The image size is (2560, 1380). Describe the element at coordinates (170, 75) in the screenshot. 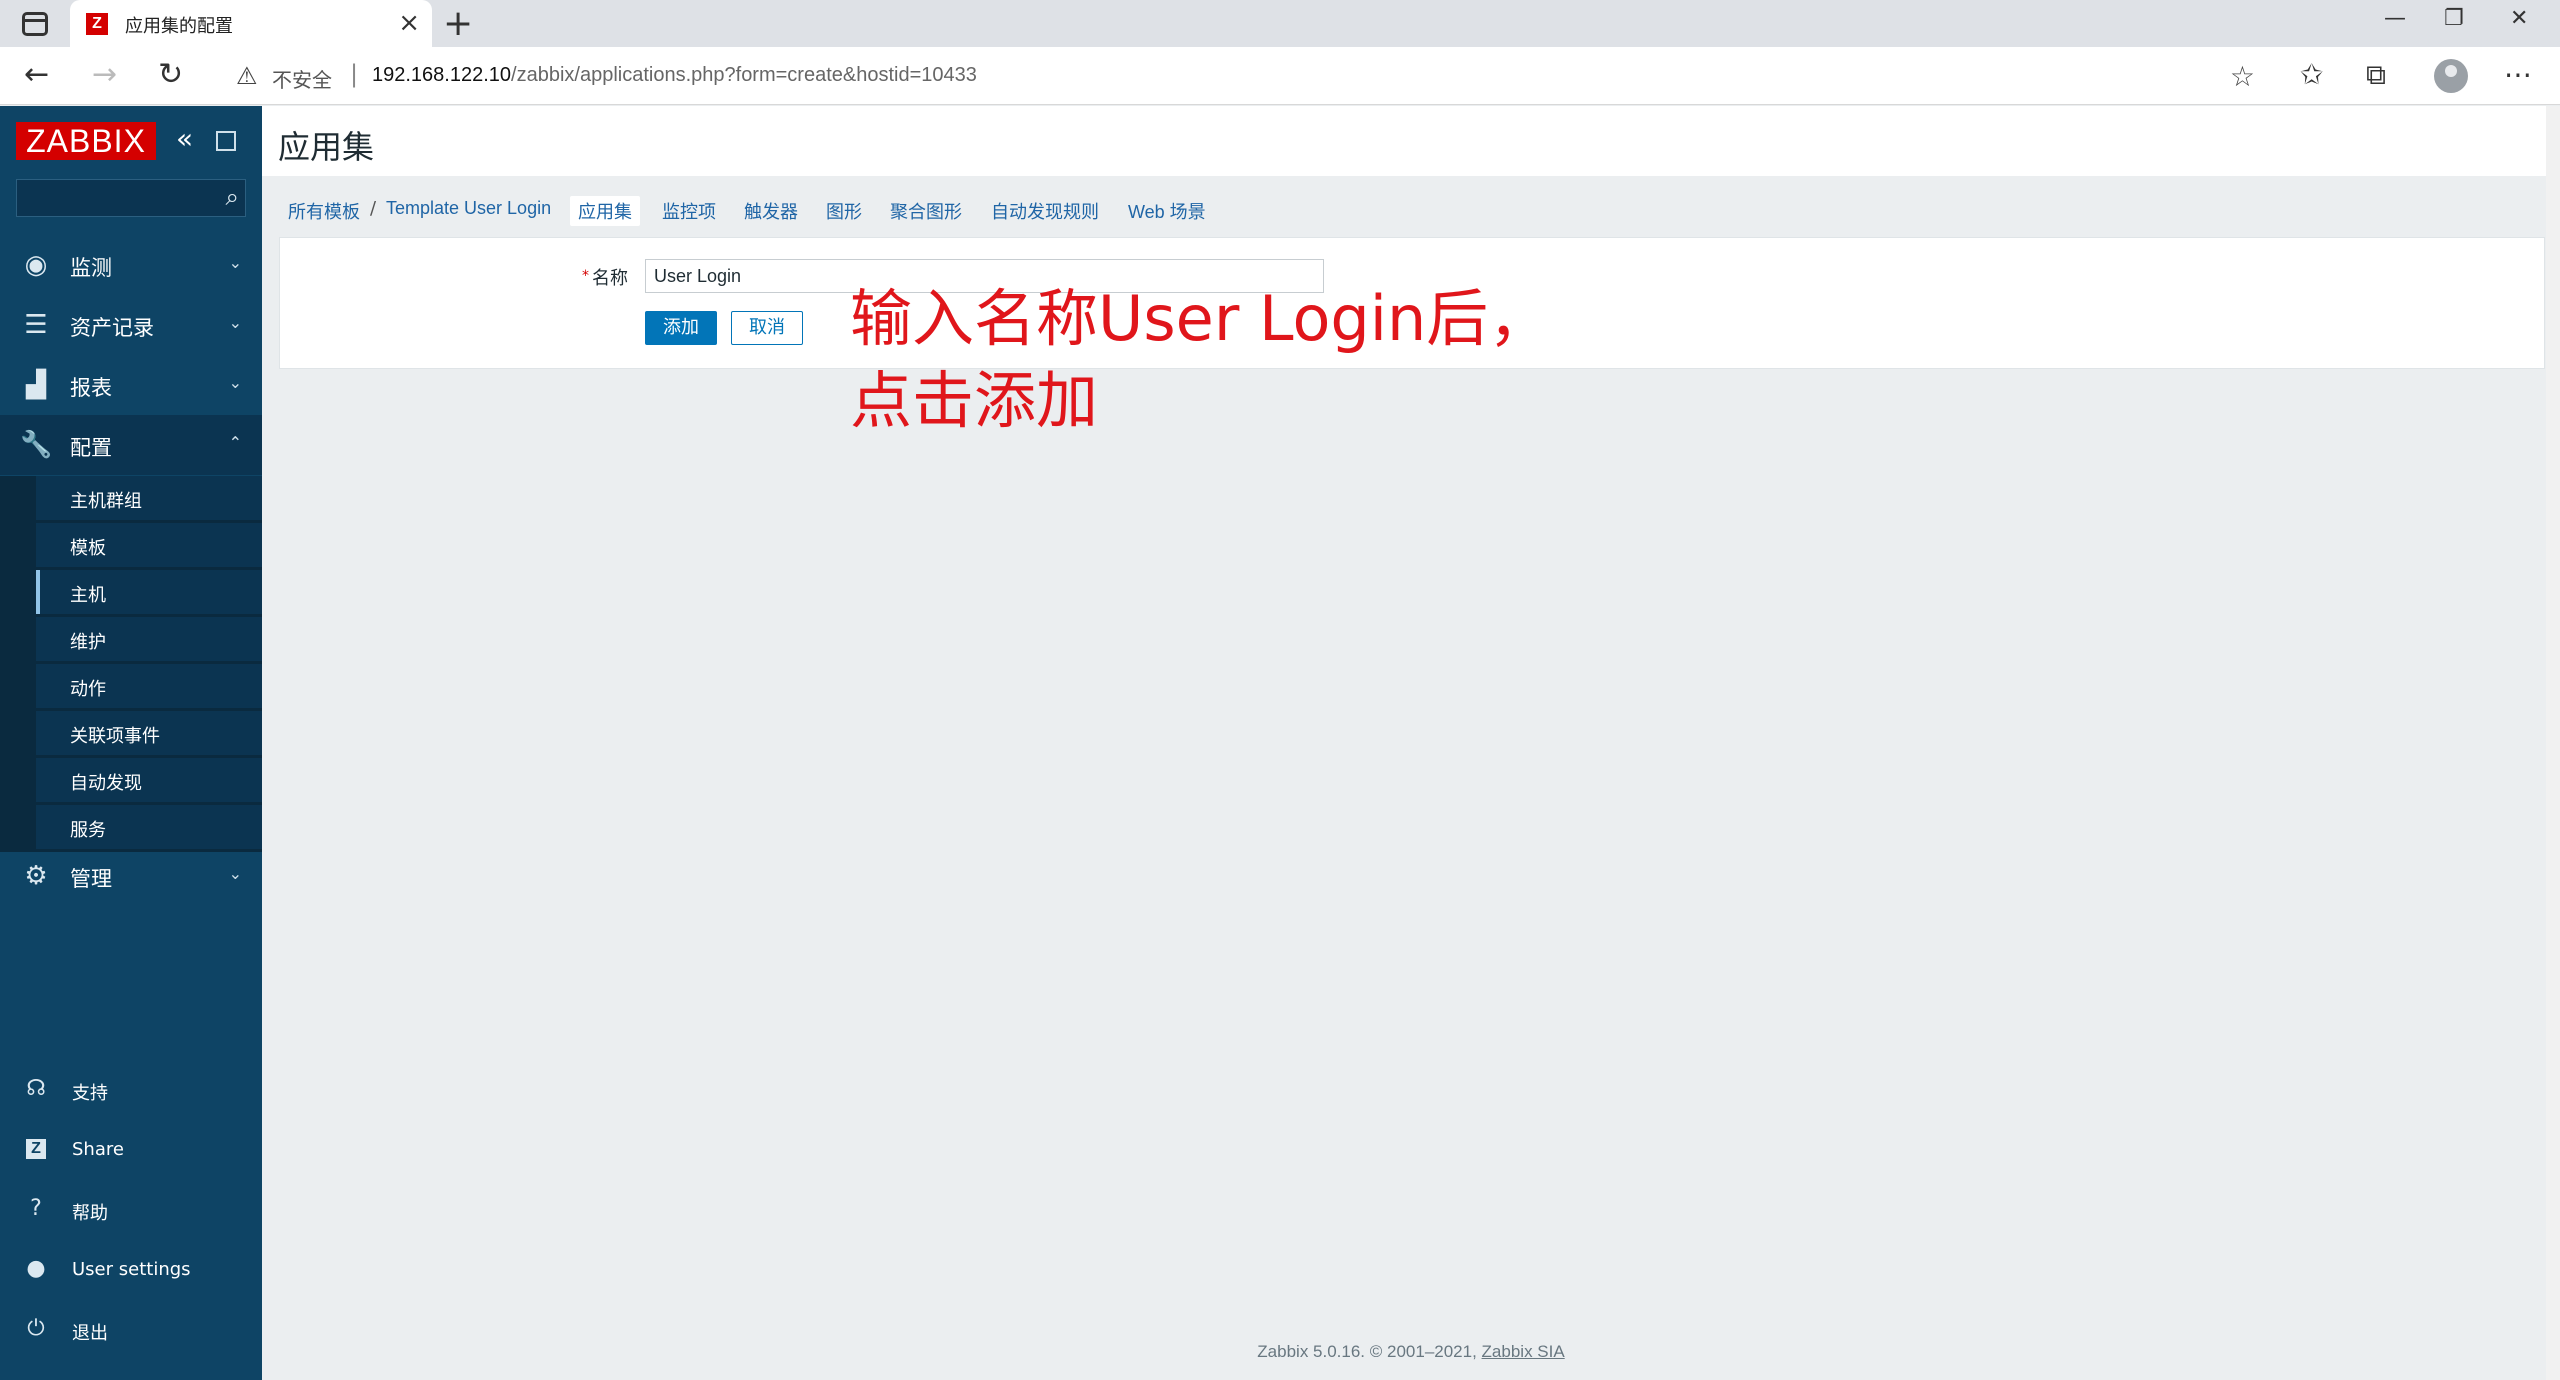

I see `refresh-icon: ↻` at that location.